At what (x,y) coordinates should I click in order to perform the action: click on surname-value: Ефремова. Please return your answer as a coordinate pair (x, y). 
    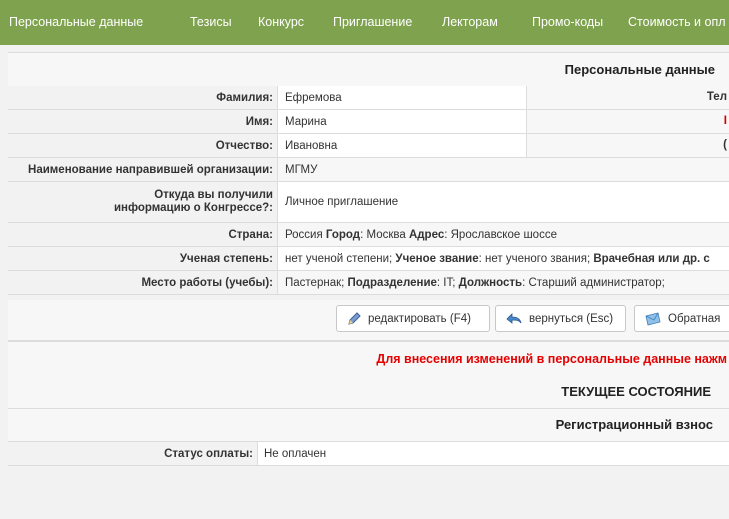
    Looking at the image, I should click on (313, 97).